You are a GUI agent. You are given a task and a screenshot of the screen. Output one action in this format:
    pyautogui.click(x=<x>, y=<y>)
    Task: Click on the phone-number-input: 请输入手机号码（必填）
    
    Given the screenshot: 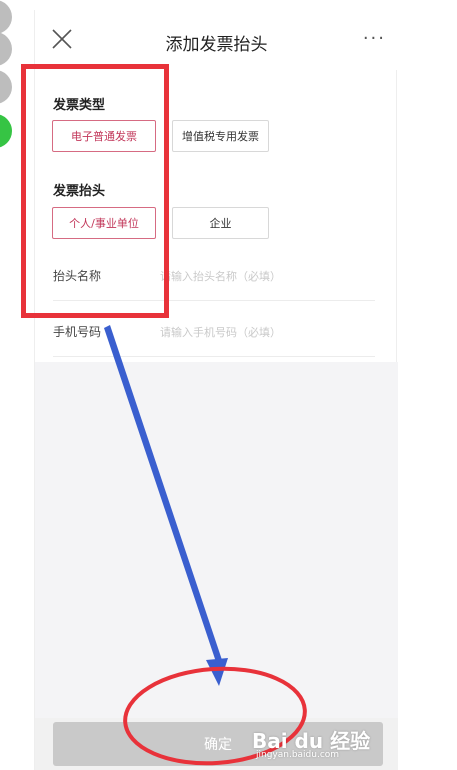 What is the action you would take?
    pyautogui.click(x=220, y=332)
    